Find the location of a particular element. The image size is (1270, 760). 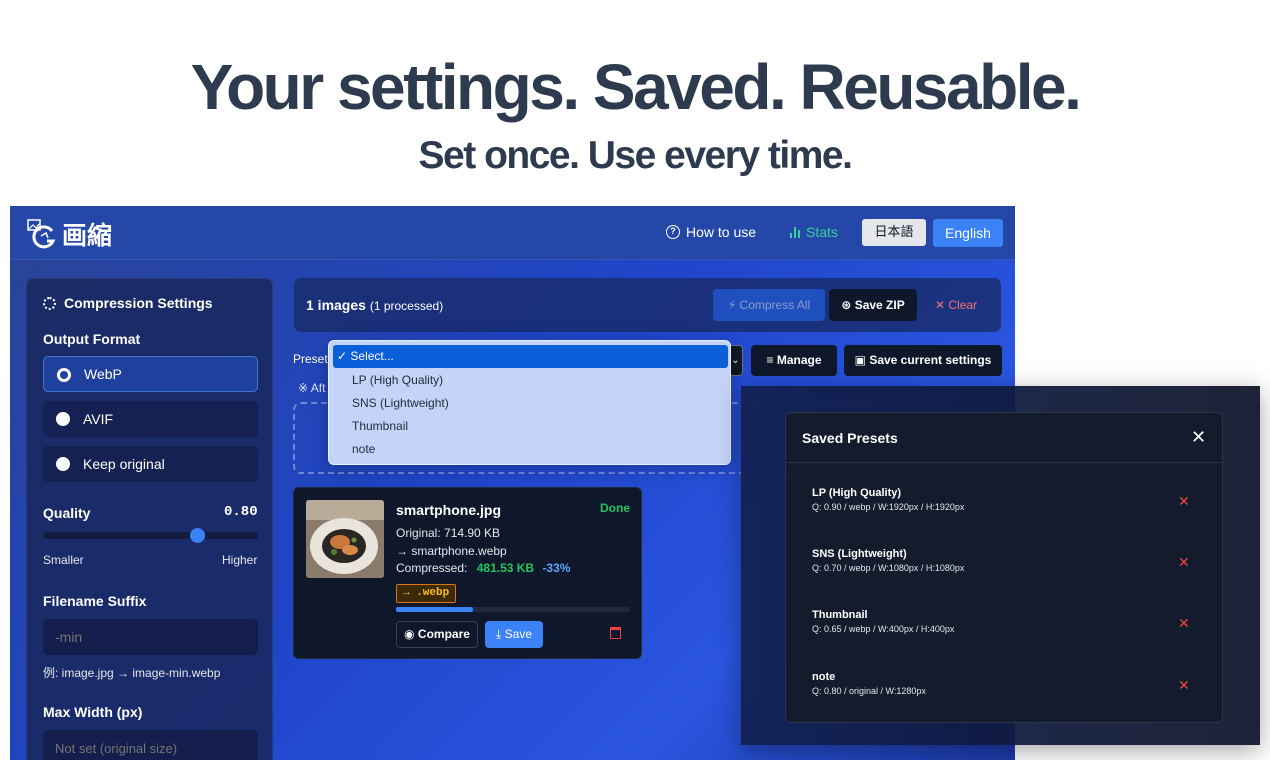

modal-title: Saved Presets is located at coordinates (850, 438).